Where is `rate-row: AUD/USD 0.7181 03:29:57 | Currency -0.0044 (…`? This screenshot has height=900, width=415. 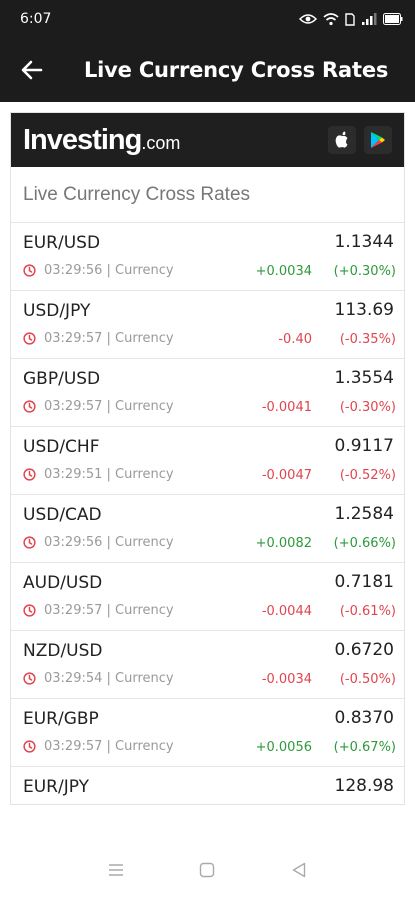
rate-row: AUD/USD 0.7181 03:29:57 | Currency -0.0044 (… is located at coordinates (207, 597).